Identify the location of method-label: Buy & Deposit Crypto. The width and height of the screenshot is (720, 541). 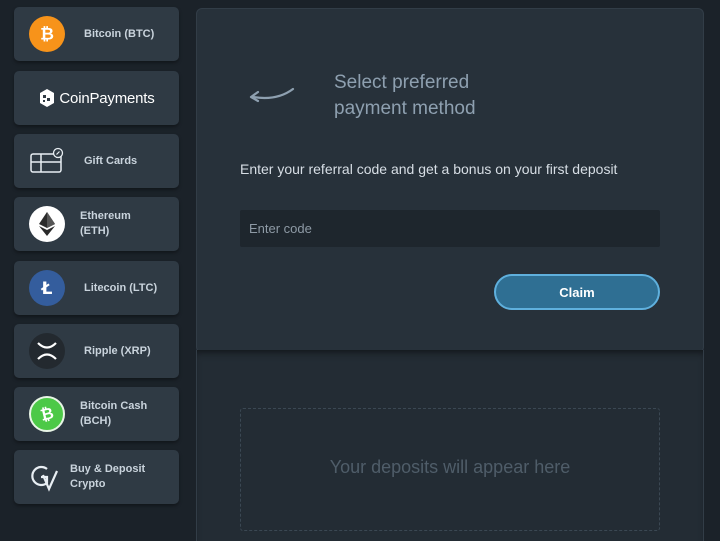
(108, 476).